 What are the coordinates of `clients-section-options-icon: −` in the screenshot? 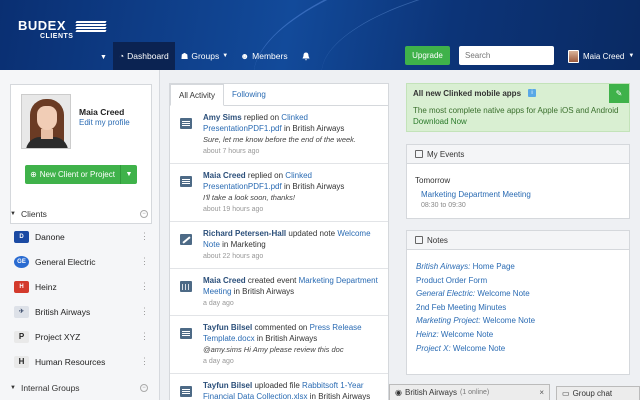 It's located at (144, 214).